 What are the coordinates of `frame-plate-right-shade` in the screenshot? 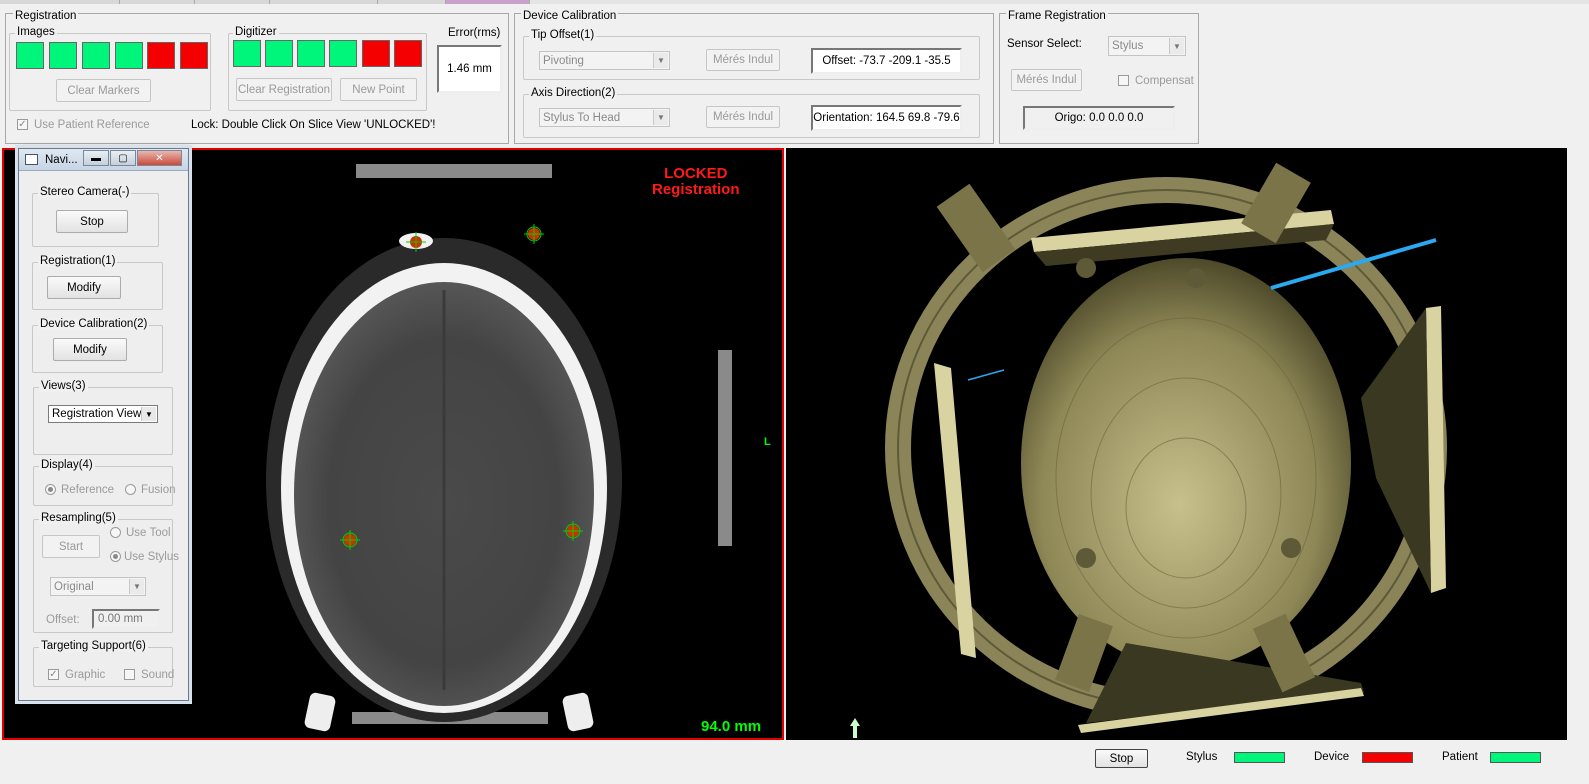 It's located at (1396, 450).